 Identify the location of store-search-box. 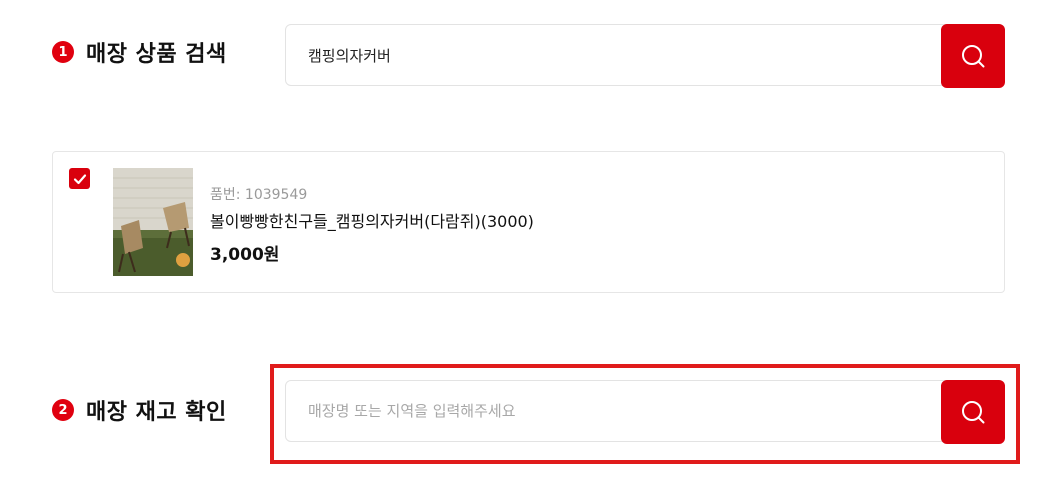
(645, 412).